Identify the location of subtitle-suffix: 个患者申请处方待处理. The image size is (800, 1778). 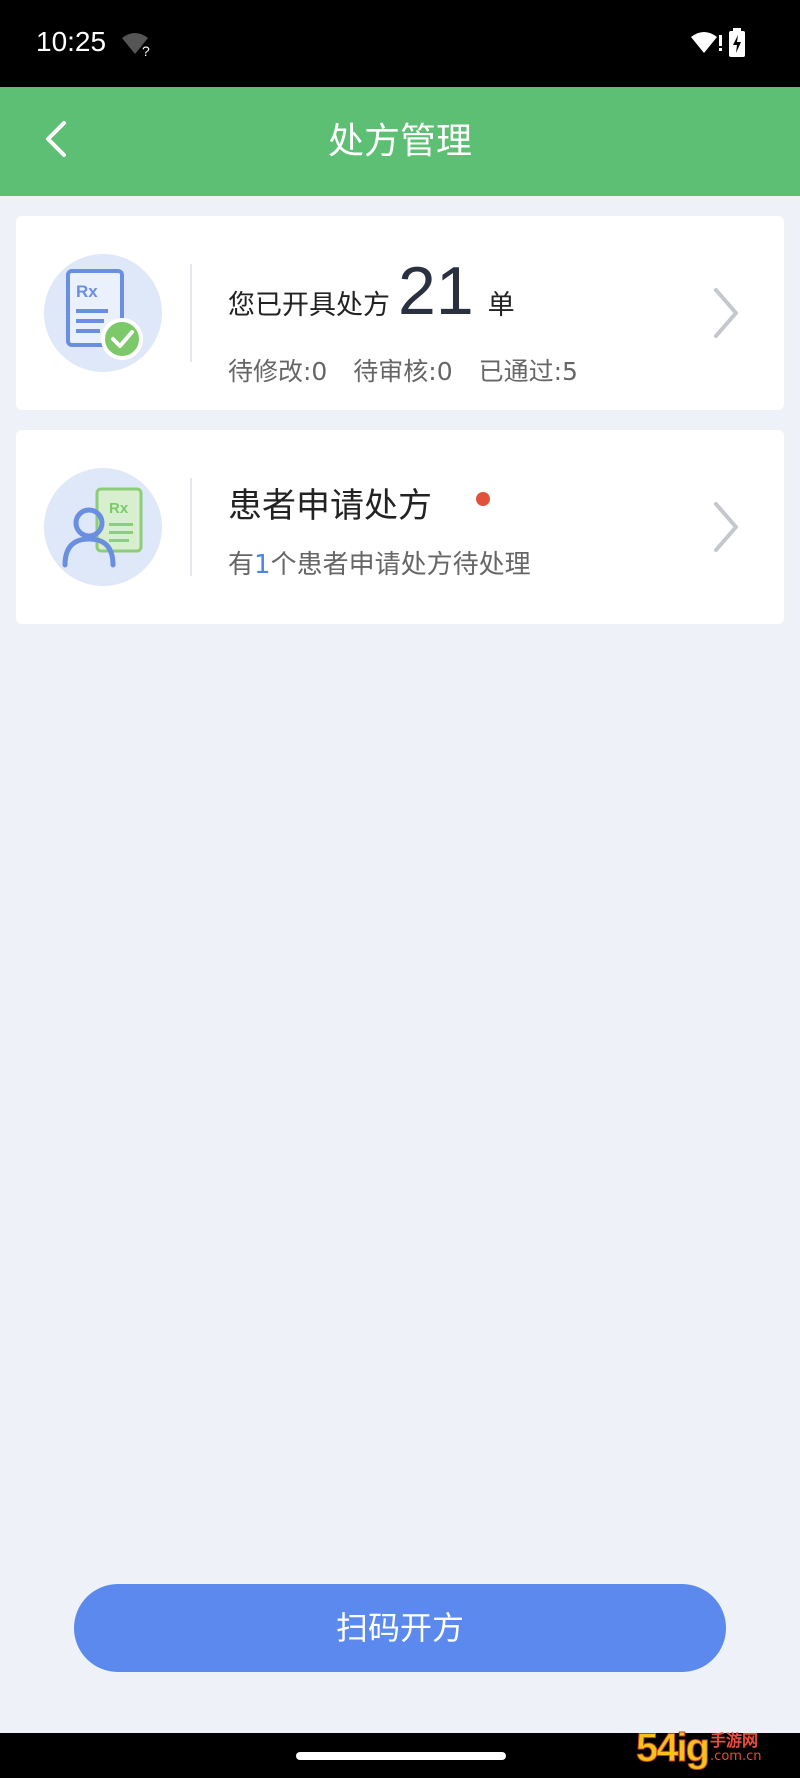
(400, 565).